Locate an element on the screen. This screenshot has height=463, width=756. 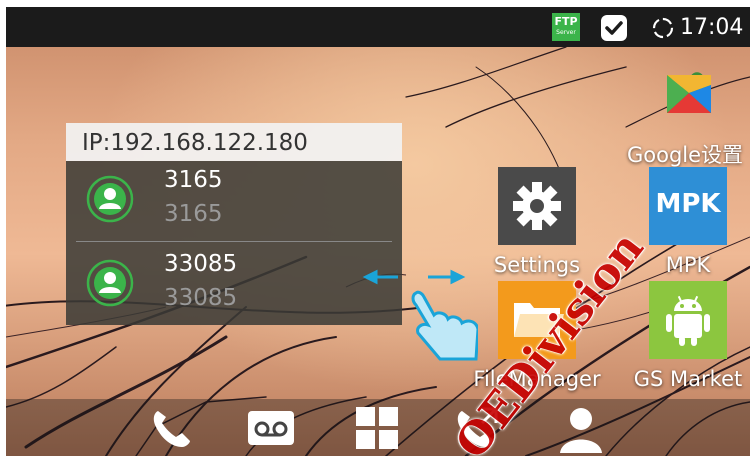
dock-bar is located at coordinates (378, 427).